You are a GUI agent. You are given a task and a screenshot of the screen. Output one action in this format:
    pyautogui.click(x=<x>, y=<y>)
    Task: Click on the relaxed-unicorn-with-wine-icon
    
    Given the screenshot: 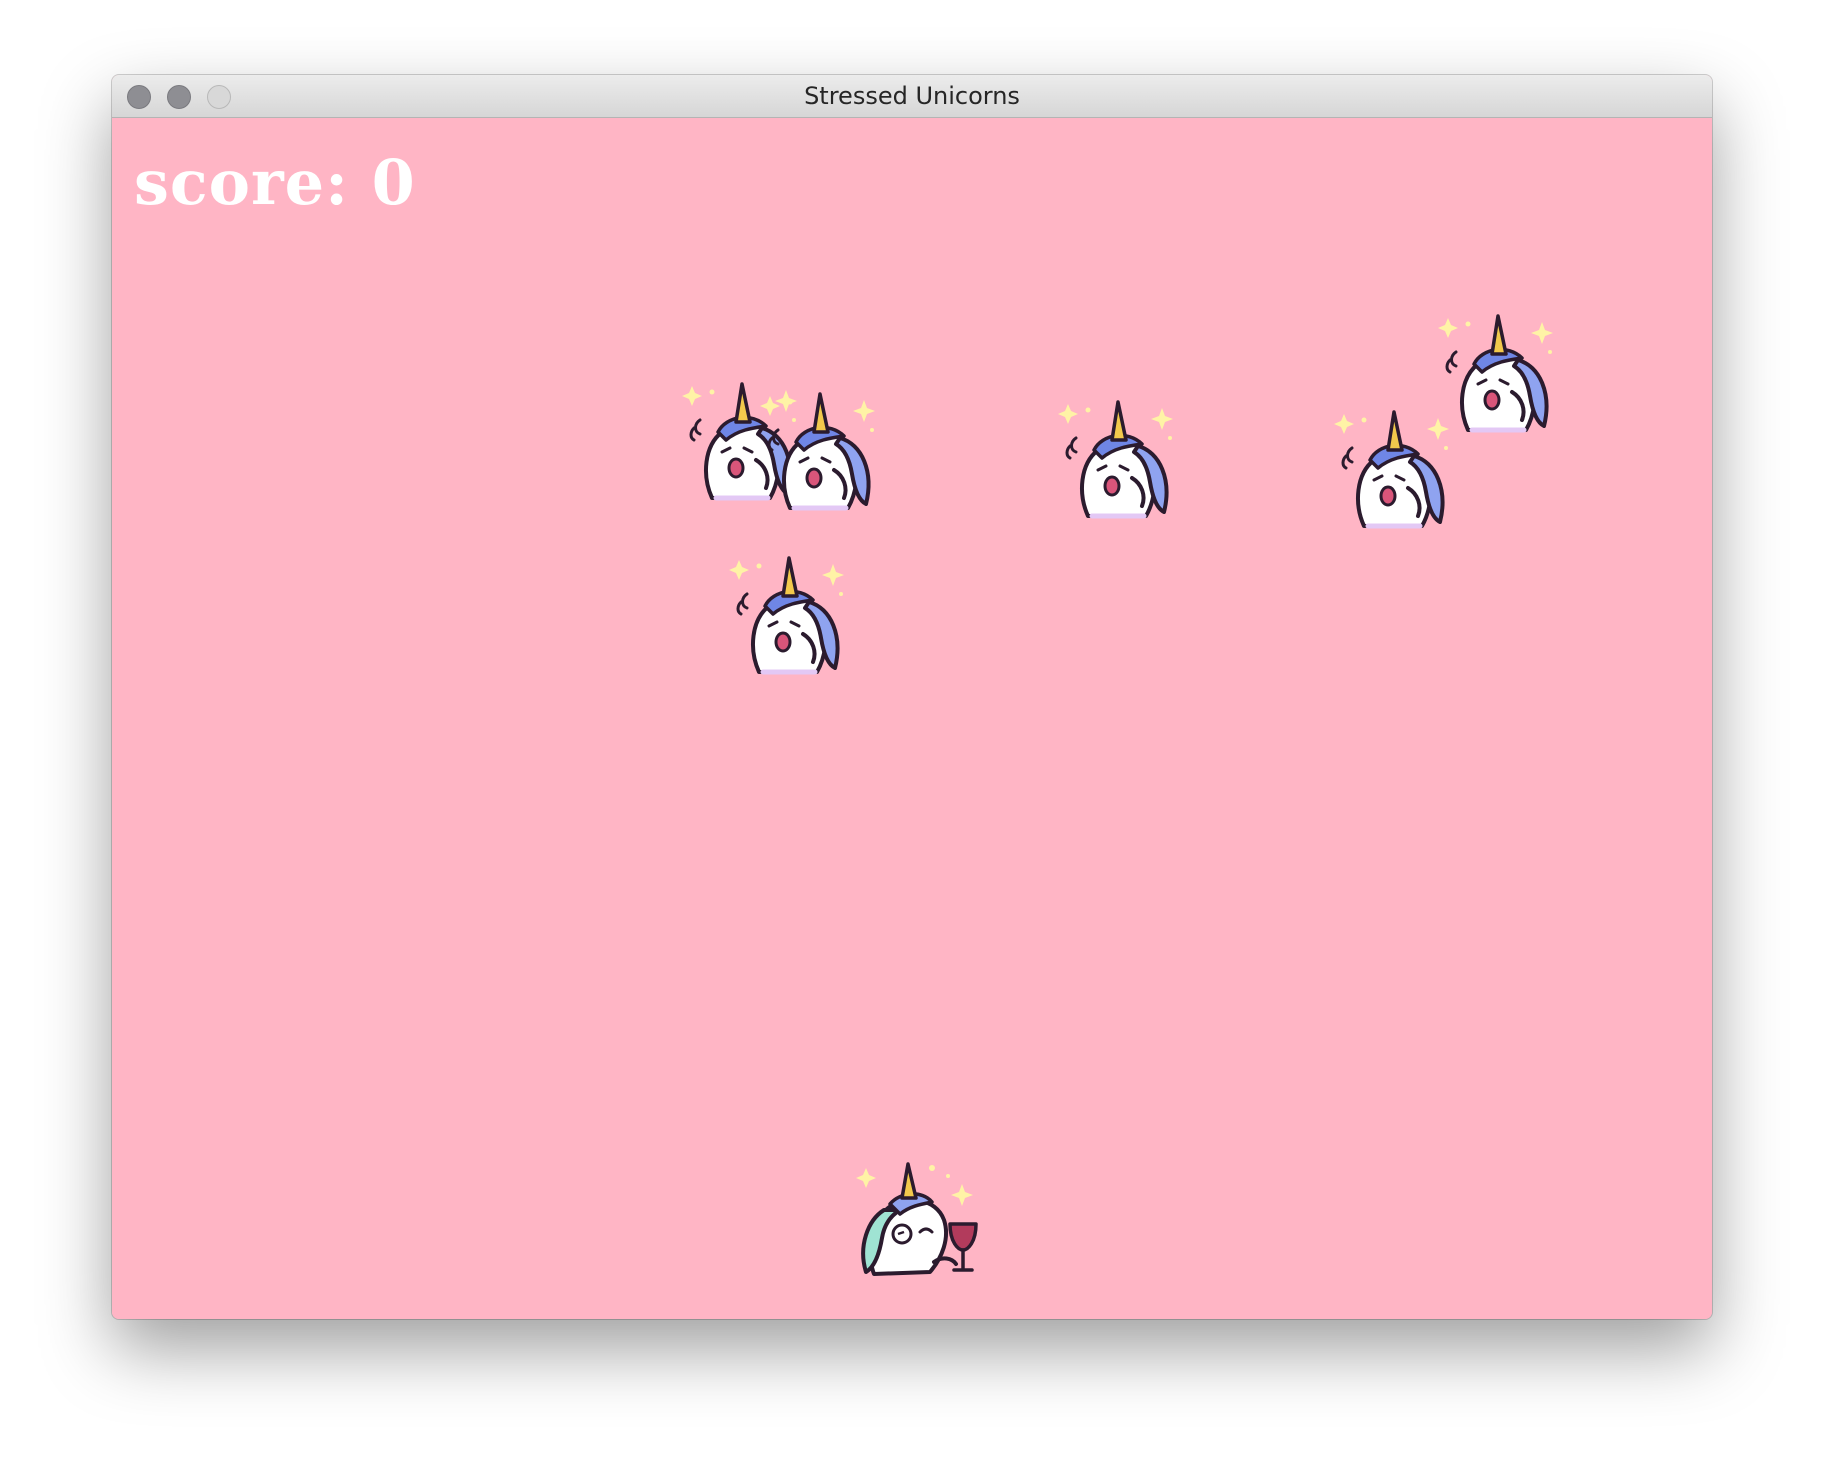 What is the action you would take?
    pyautogui.click(x=917, y=1219)
    